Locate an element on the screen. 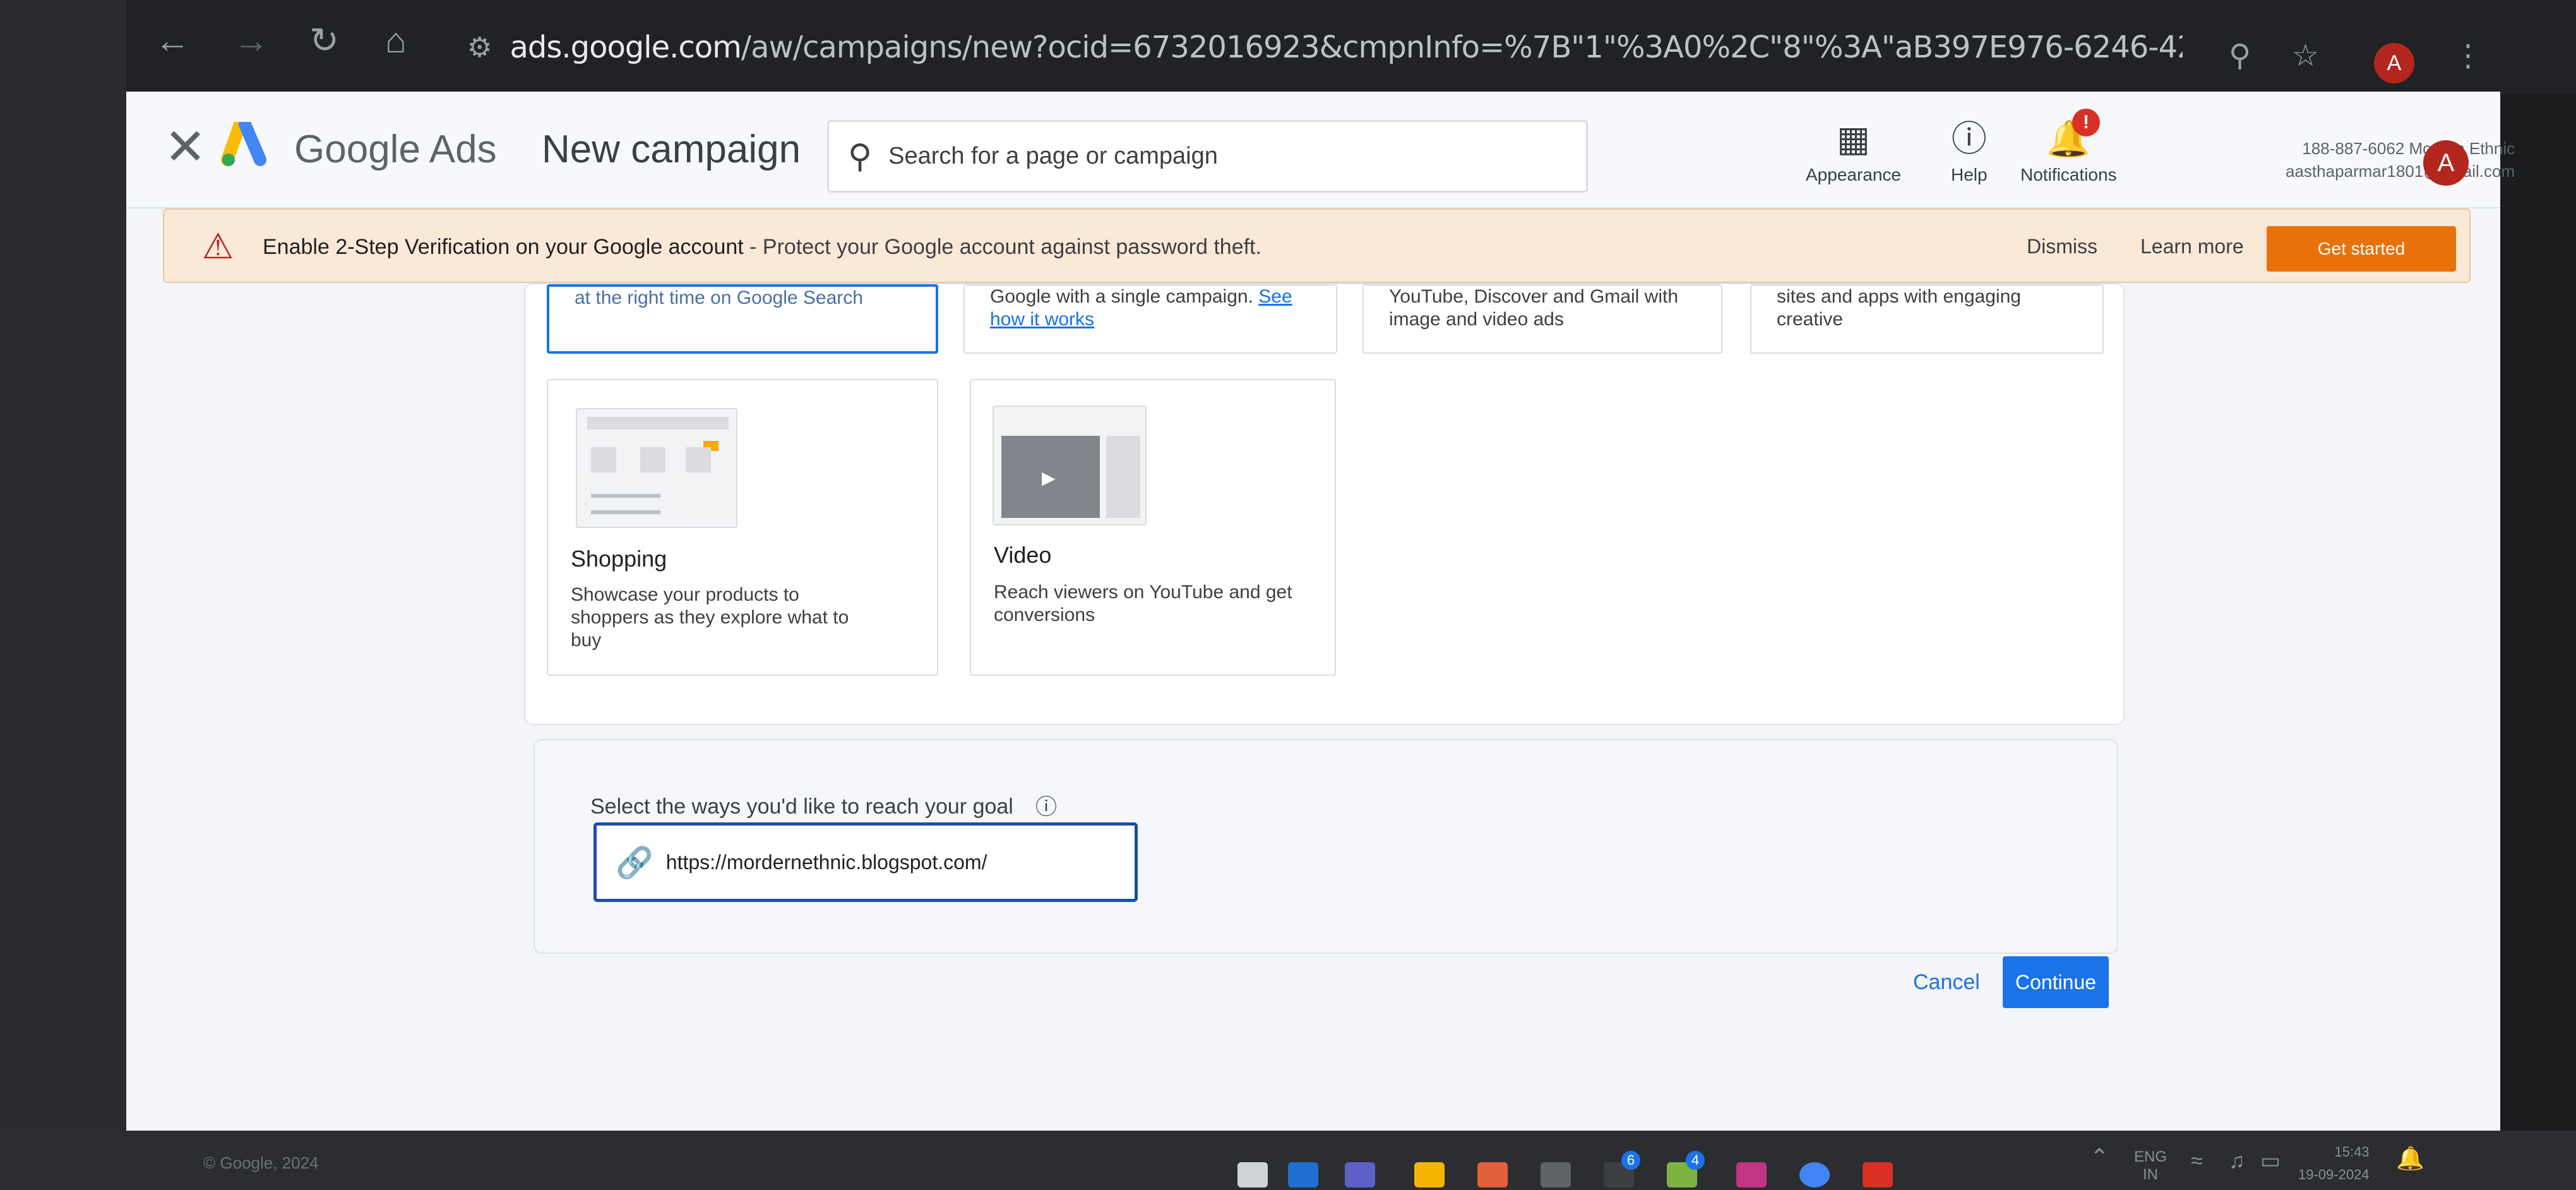 The image size is (2576, 1190). page-title: New campaign is located at coordinates (671, 149).